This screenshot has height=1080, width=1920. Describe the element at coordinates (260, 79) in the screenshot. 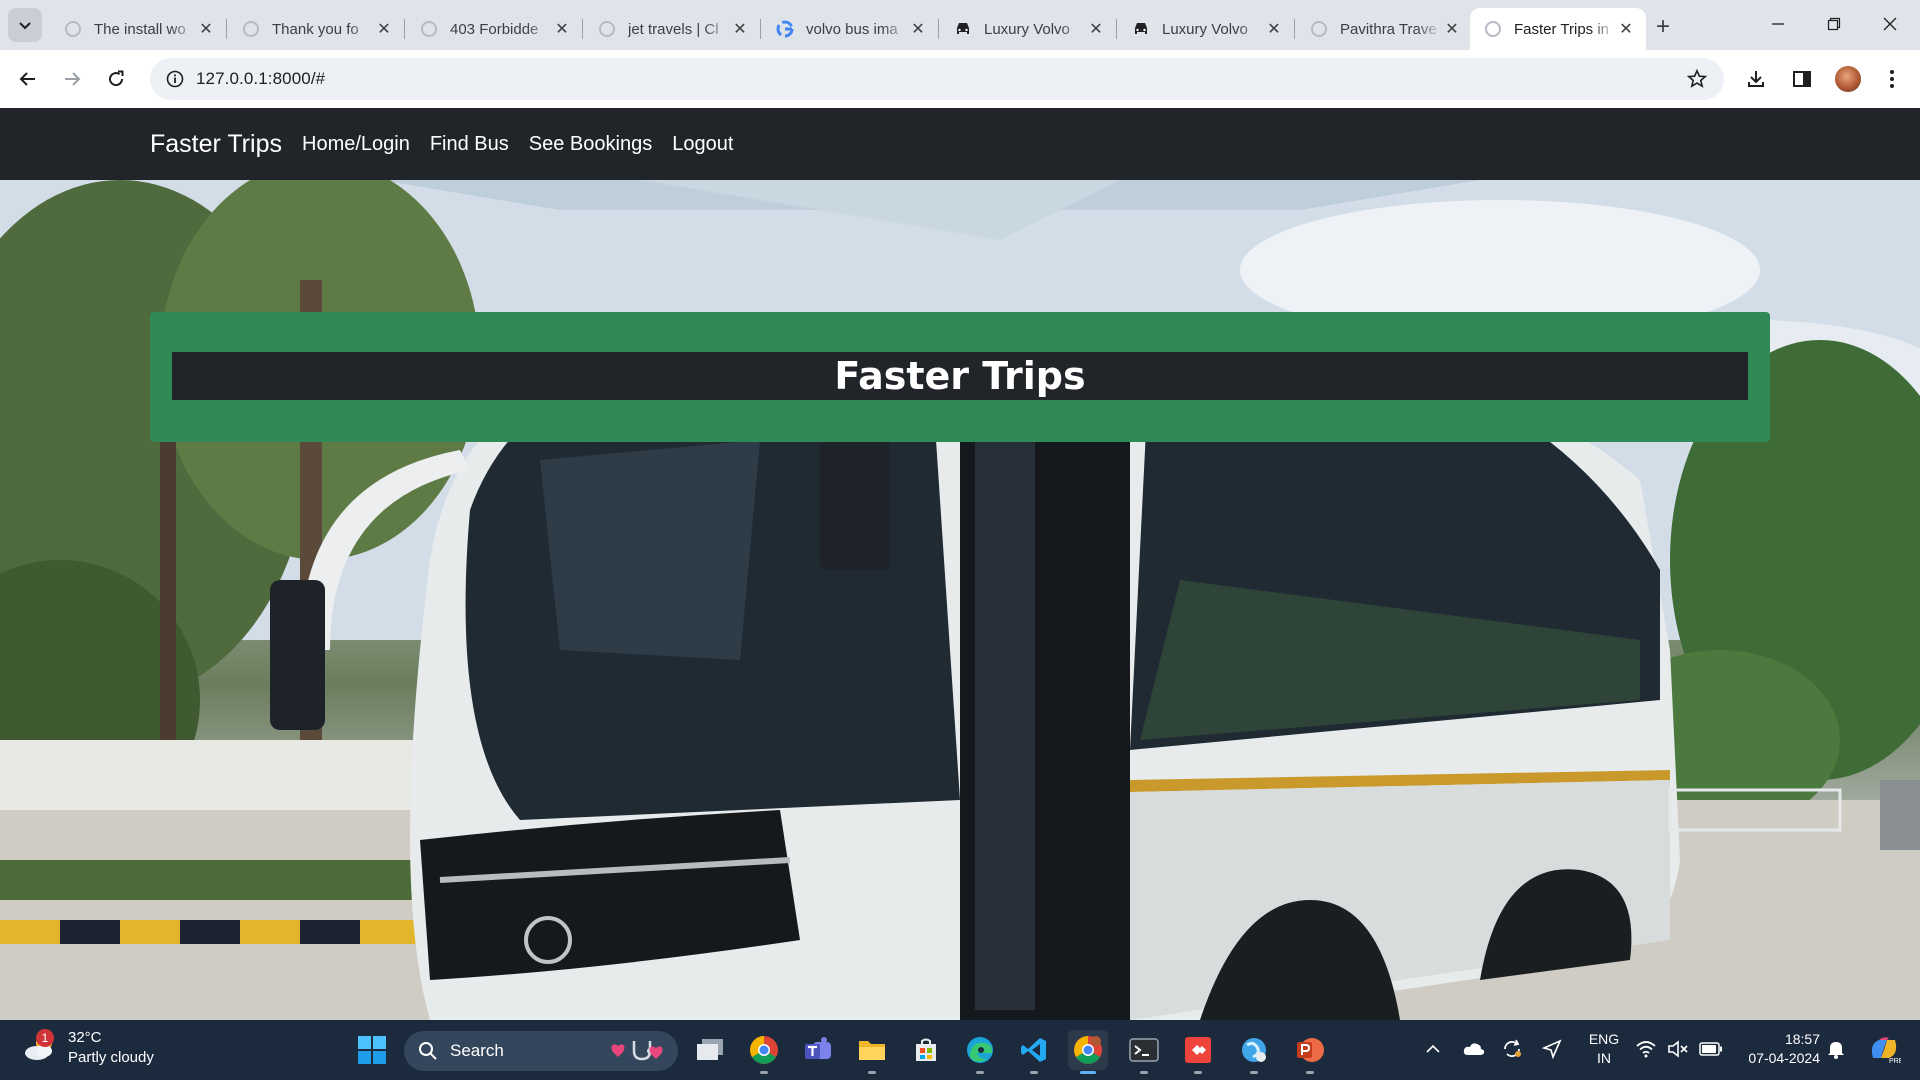

I see `url-text: 127.0.0.1:8000/#` at that location.